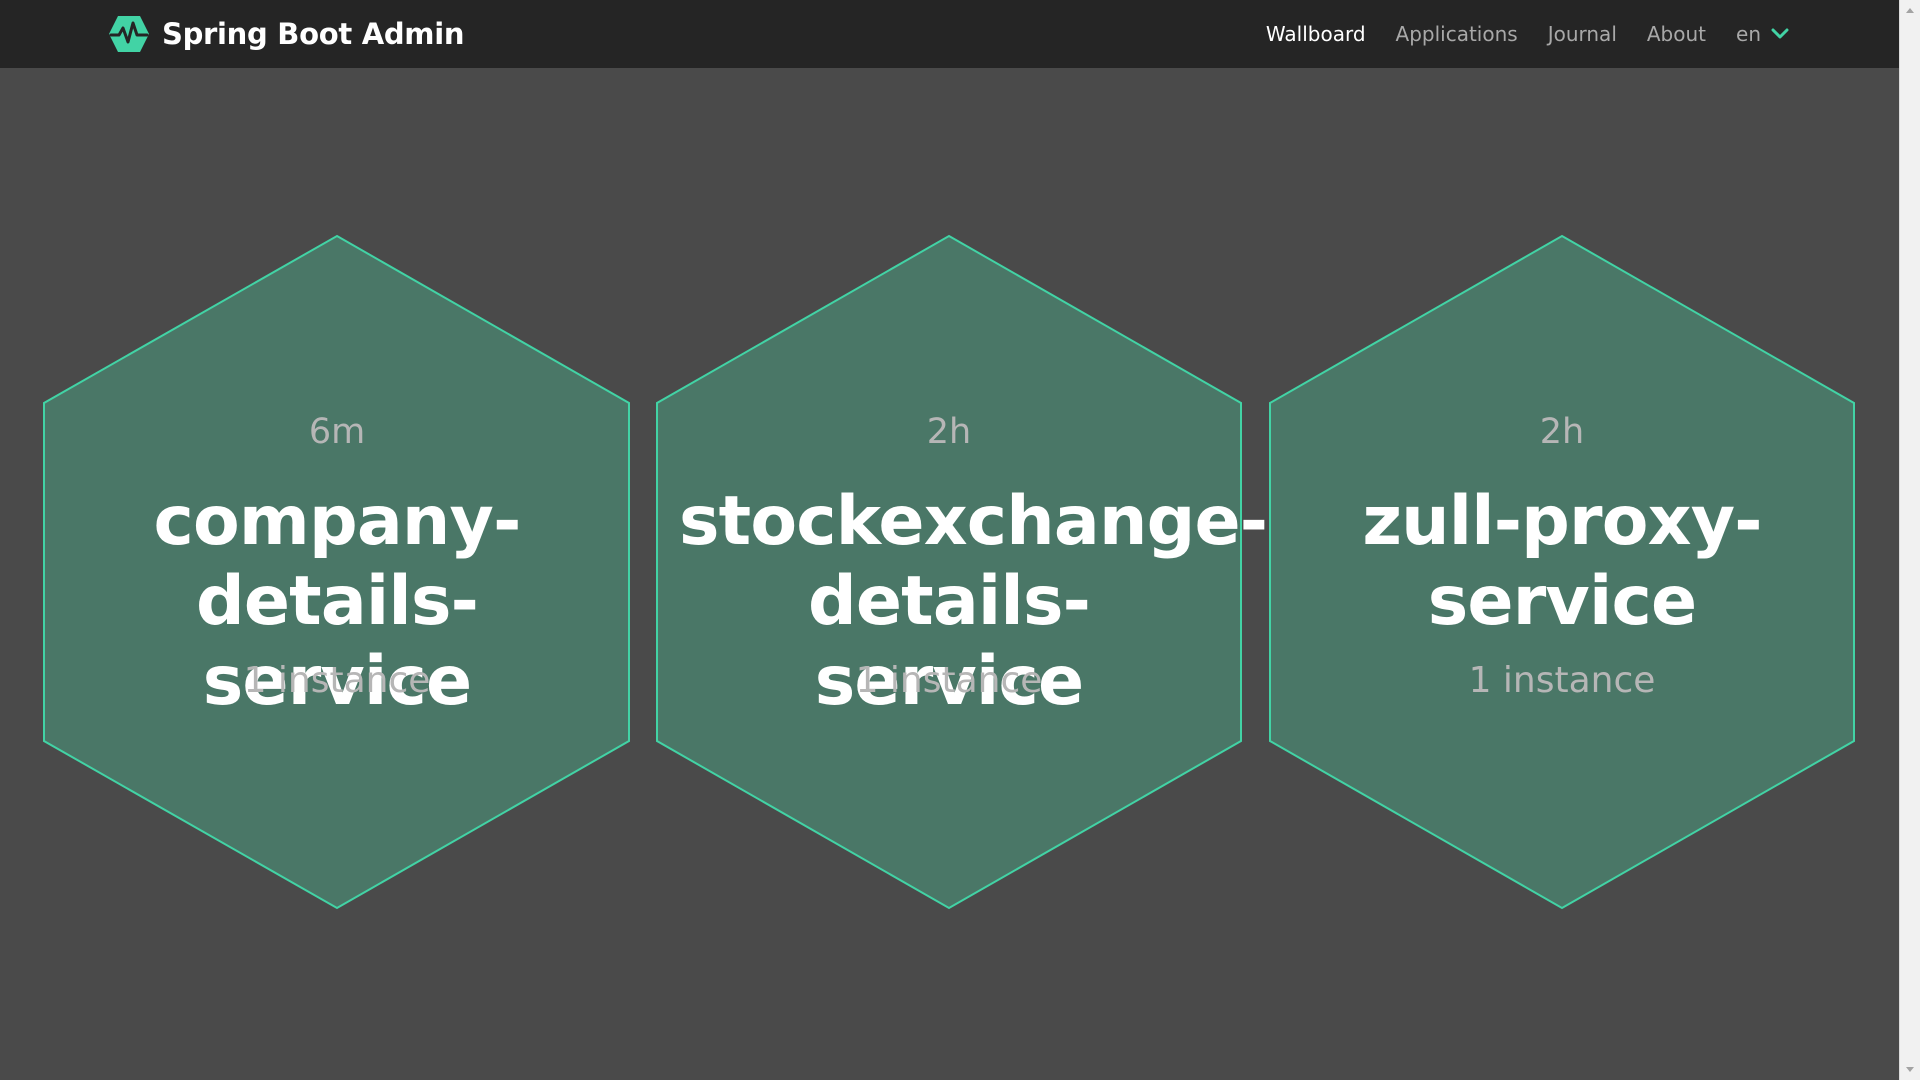  What do you see at coordinates (1316, 34) in the screenshot?
I see `nav-wallboard: Wallboard` at bounding box center [1316, 34].